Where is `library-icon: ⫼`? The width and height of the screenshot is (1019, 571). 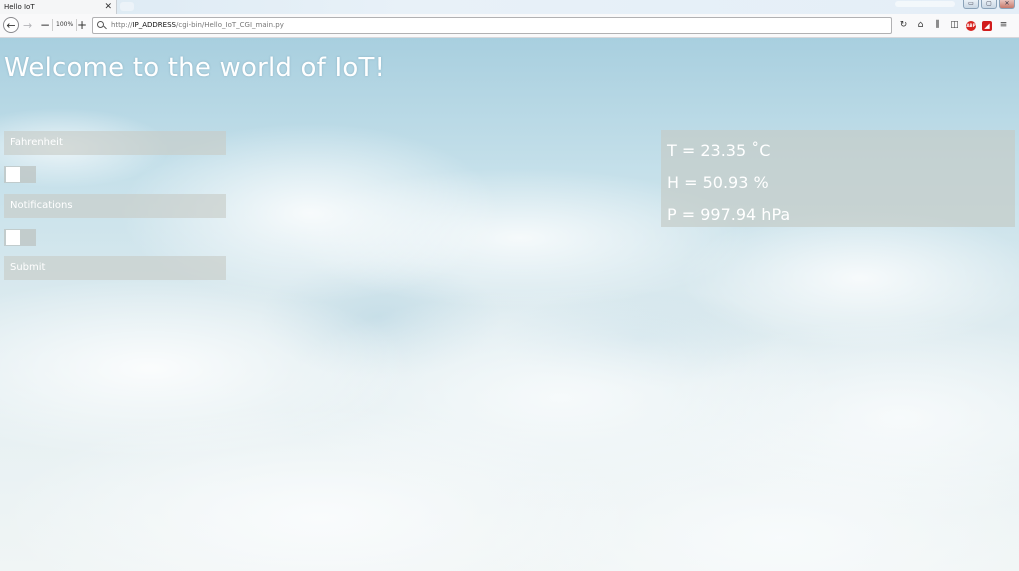 library-icon: ⫼ is located at coordinates (937, 25).